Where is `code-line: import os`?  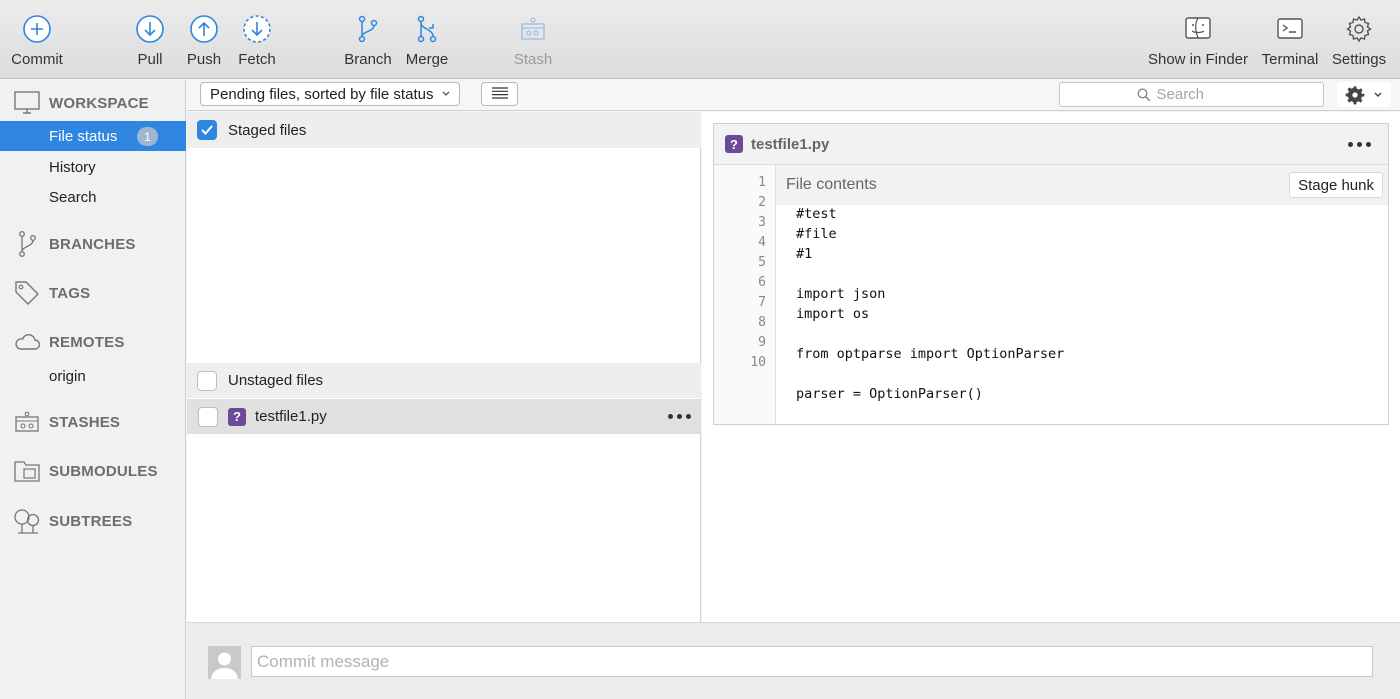 code-line: import os is located at coordinates (833, 314).